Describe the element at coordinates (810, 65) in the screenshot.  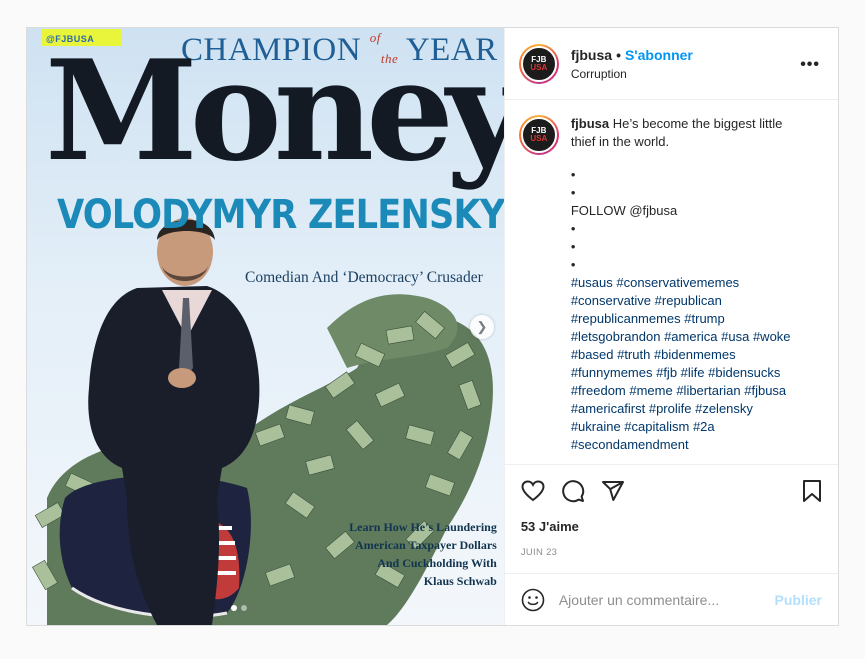
I see `more-options-icon: •••` at that location.